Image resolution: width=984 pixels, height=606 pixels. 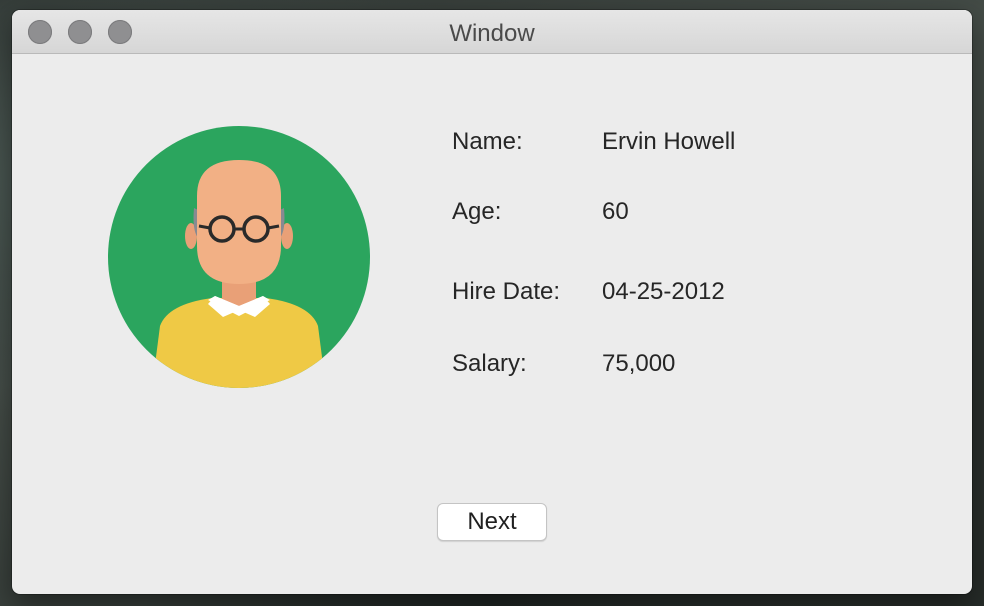 What do you see at coordinates (477, 211) in the screenshot?
I see `age-label: Age:` at bounding box center [477, 211].